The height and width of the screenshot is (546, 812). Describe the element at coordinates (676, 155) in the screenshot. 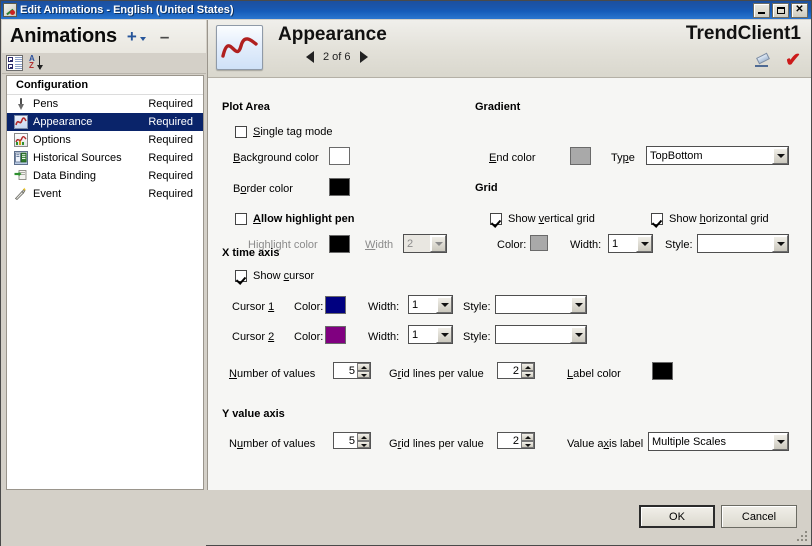

I see `gradient-type-value: TopBottom` at that location.